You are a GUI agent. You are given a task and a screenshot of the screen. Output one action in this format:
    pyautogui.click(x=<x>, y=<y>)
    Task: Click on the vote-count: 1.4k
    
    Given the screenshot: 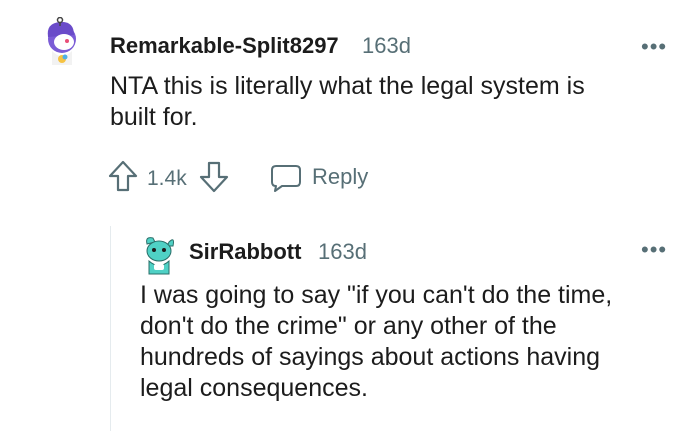 What is the action you would take?
    pyautogui.click(x=167, y=178)
    